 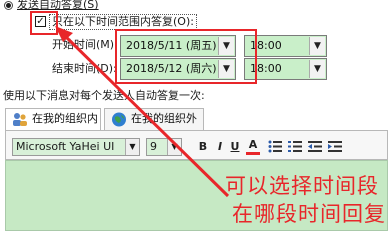 What do you see at coordinates (302, 186) in the screenshot?
I see `annotation-line-1: 可以选择时间段` at bounding box center [302, 186].